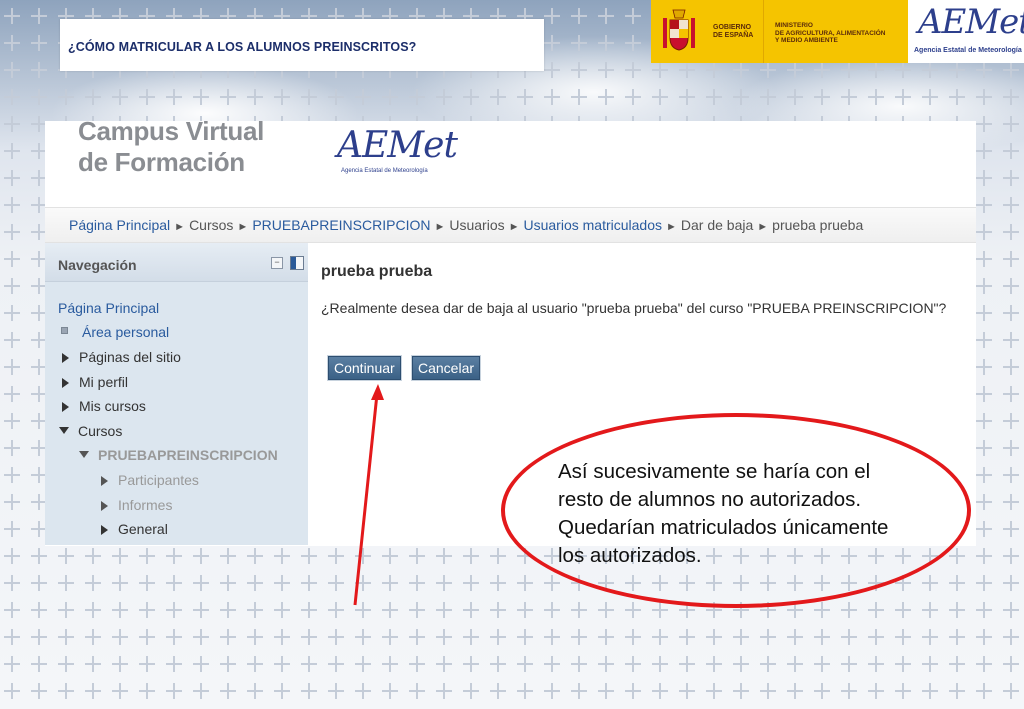  I want to click on aemet-logo: AEMet, so click(397, 145).